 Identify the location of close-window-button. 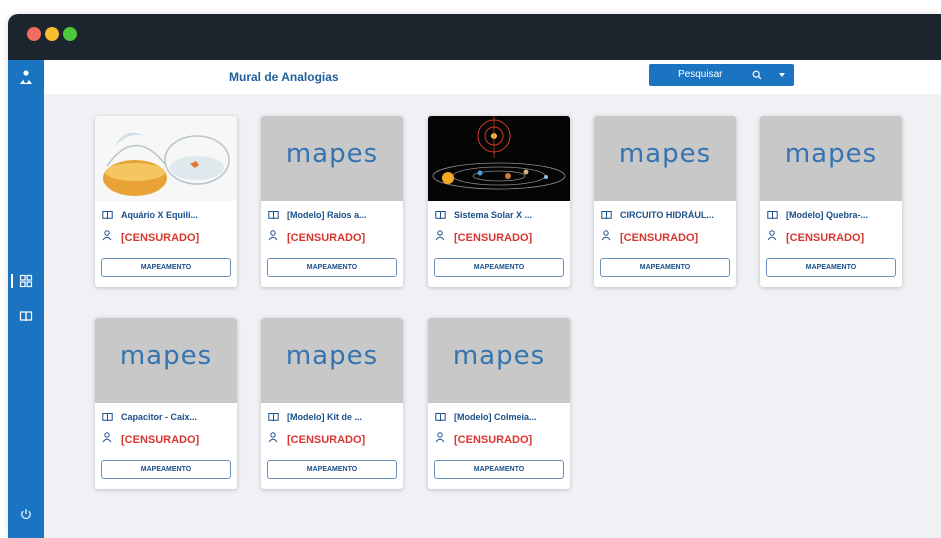
(34, 34).